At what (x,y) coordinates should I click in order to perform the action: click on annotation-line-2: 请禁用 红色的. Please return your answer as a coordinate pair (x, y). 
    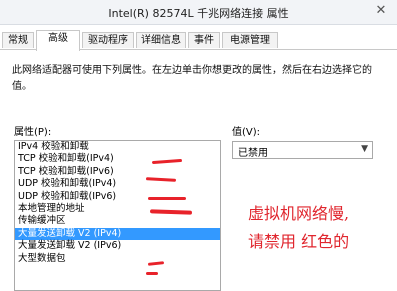
    Looking at the image, I should click on (299, 241).